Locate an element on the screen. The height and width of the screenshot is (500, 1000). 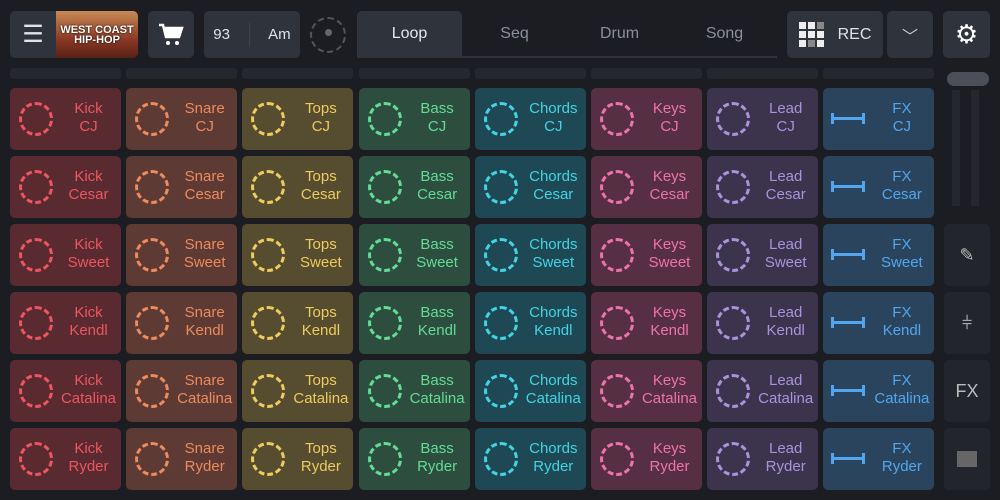
pad-label: FX Sweet is located at coordinates (901, 254).